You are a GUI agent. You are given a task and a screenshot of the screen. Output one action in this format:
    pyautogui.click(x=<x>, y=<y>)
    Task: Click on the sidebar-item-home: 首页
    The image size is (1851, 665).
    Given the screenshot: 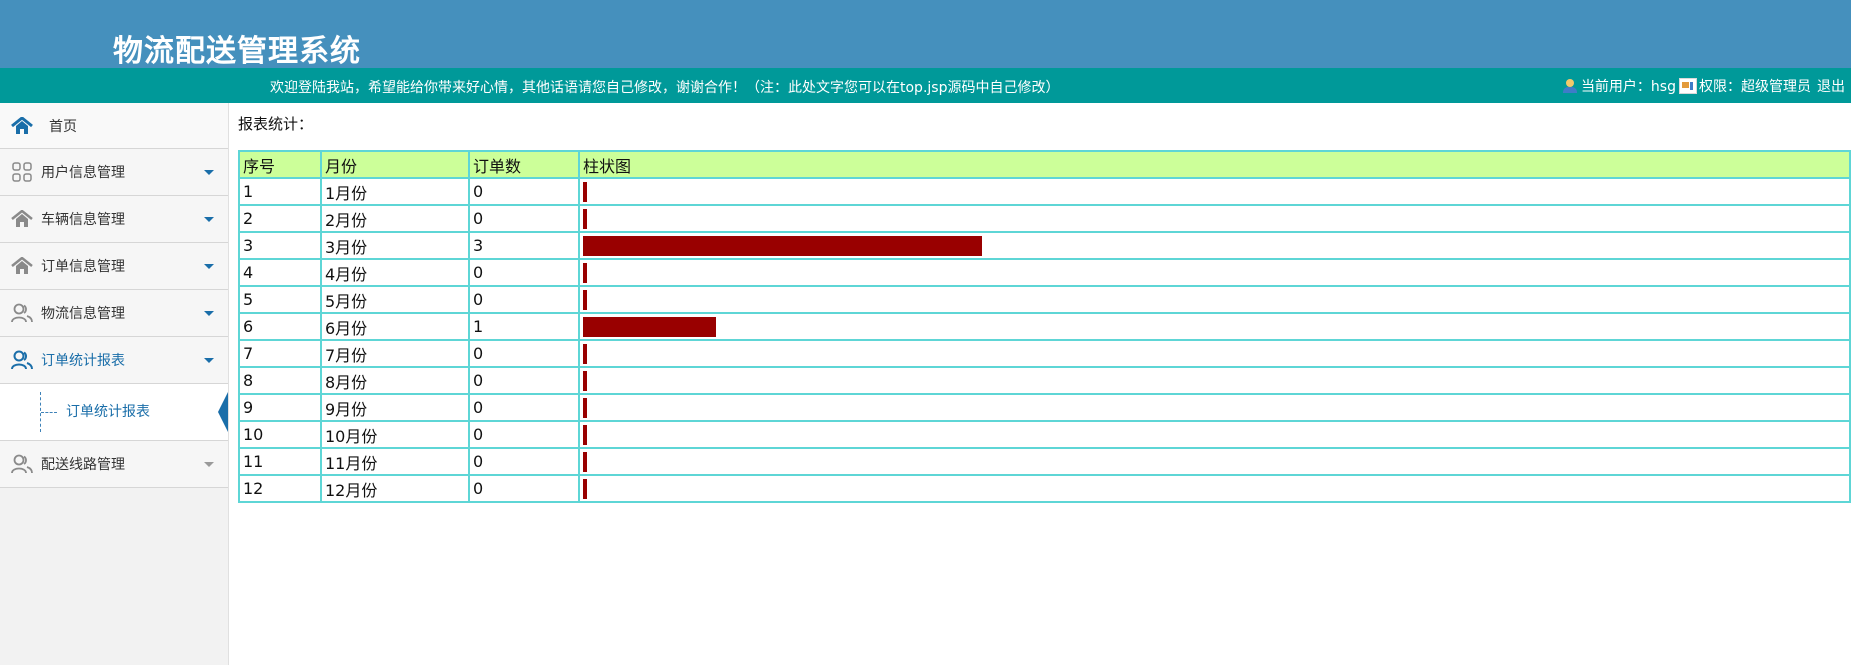 What is the action you would take?
    pyautogui.click(x=114, y=126)
    